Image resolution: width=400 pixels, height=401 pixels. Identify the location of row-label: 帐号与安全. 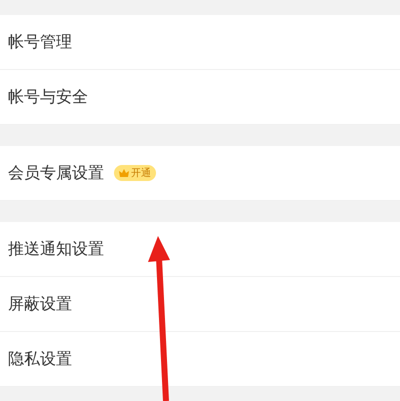
(48, 97).